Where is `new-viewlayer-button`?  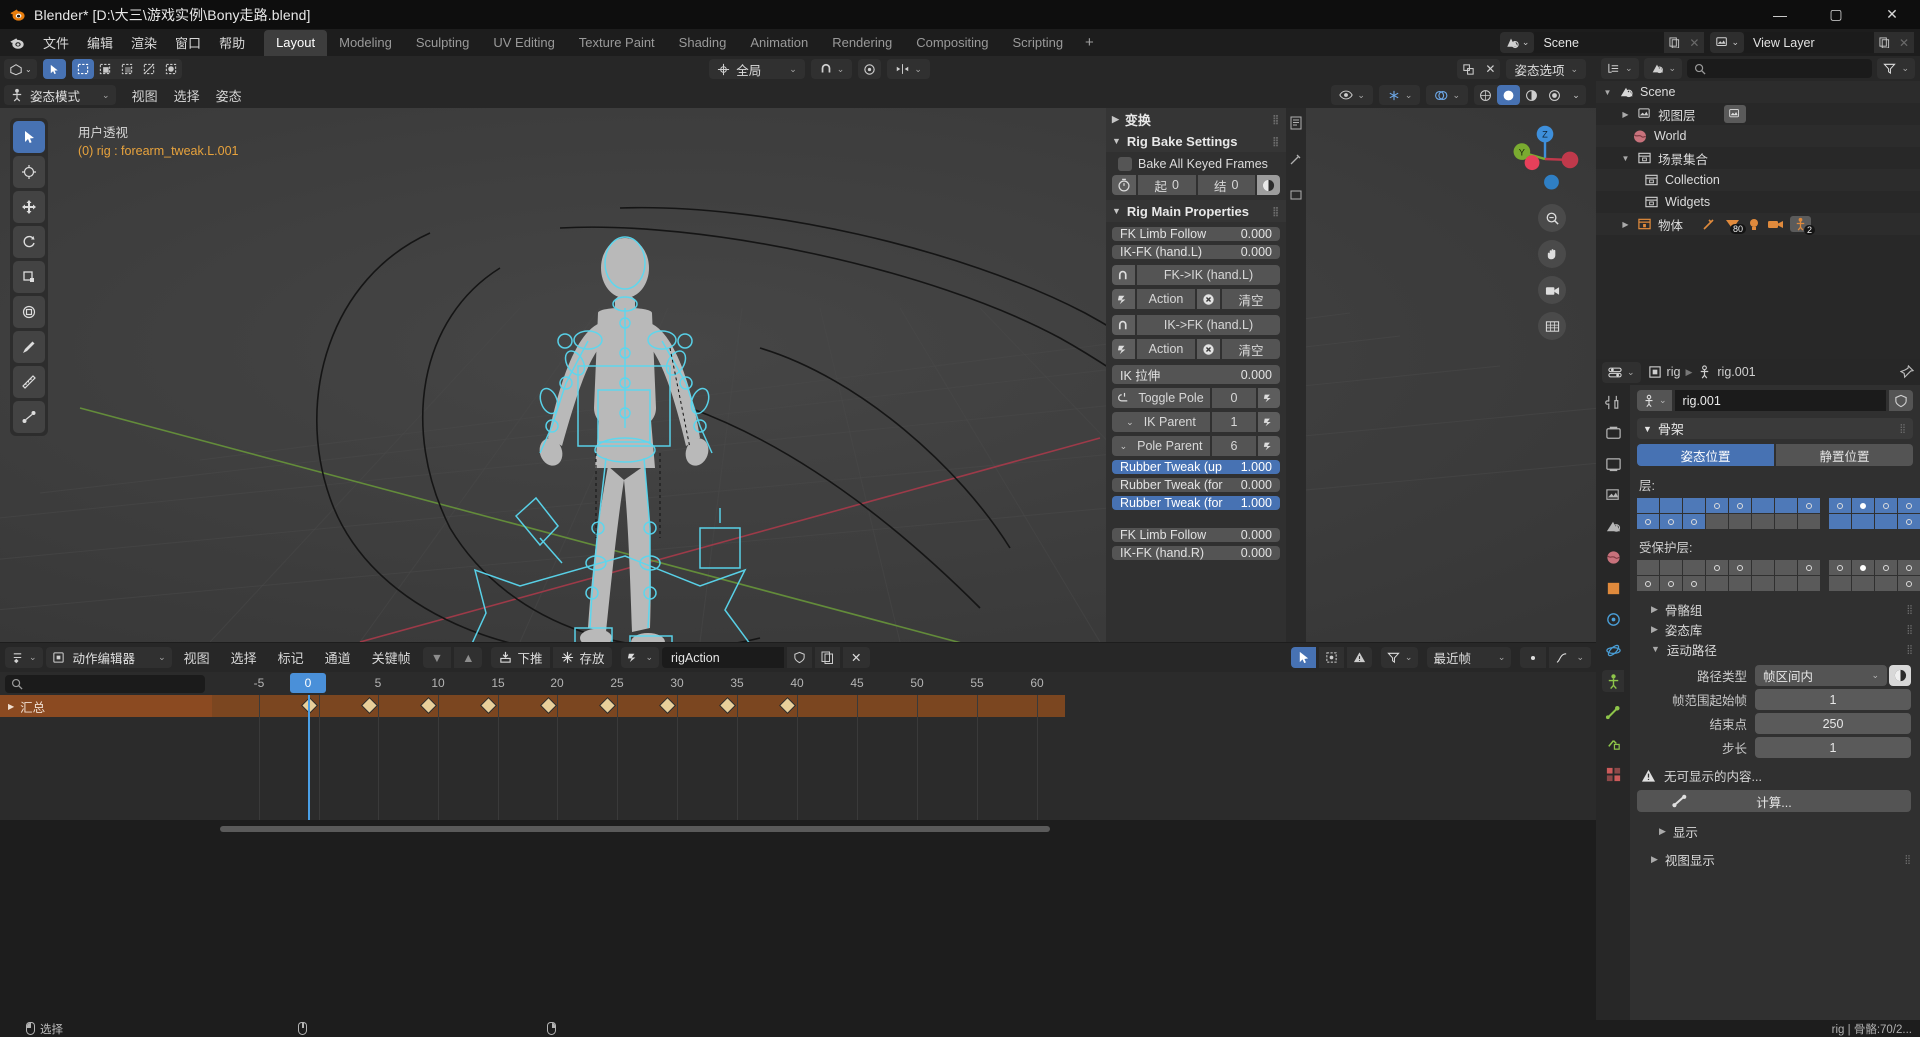 new-viewlayer-button is located at coordinates (1884, 42).